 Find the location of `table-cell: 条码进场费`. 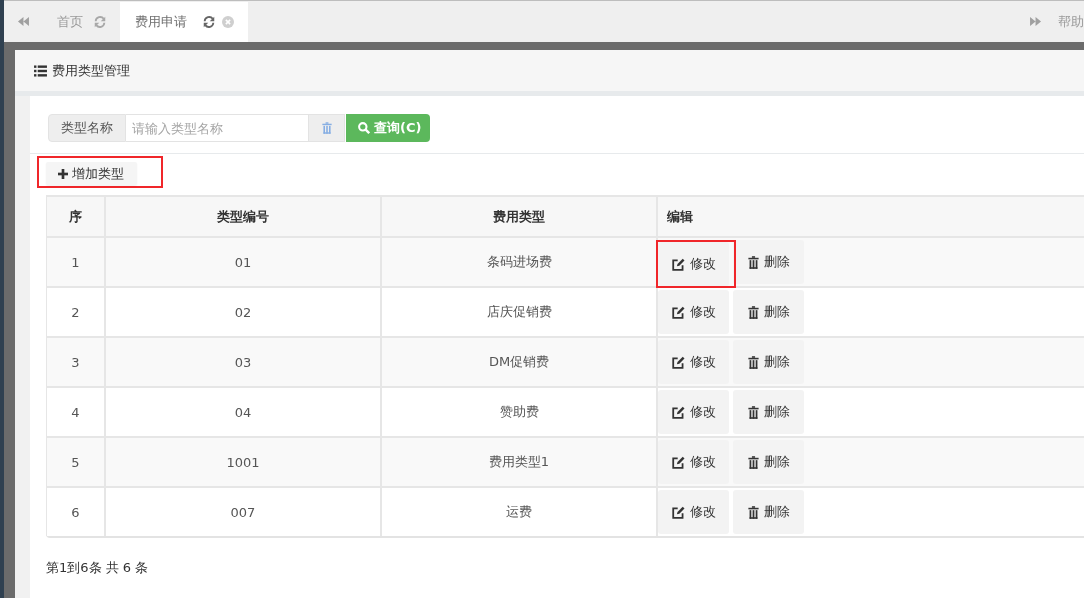

table-cell: 条码进场费 is located at coordinates (520, 261).